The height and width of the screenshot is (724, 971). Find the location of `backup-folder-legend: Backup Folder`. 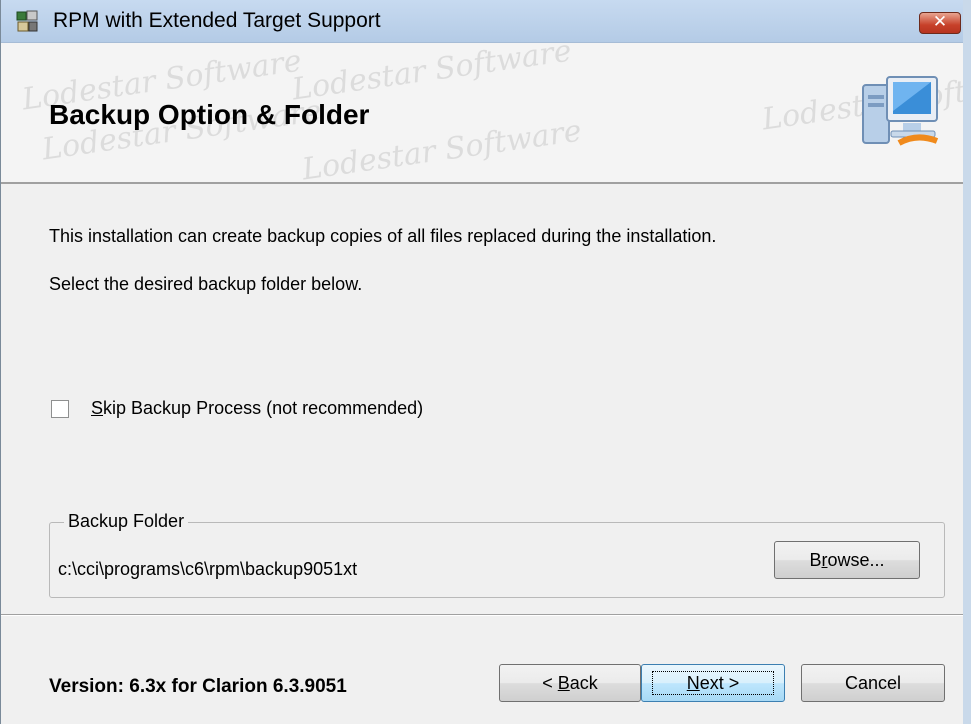

backup-folder-legend: Backup Folder is located at coordinates (126, 521).